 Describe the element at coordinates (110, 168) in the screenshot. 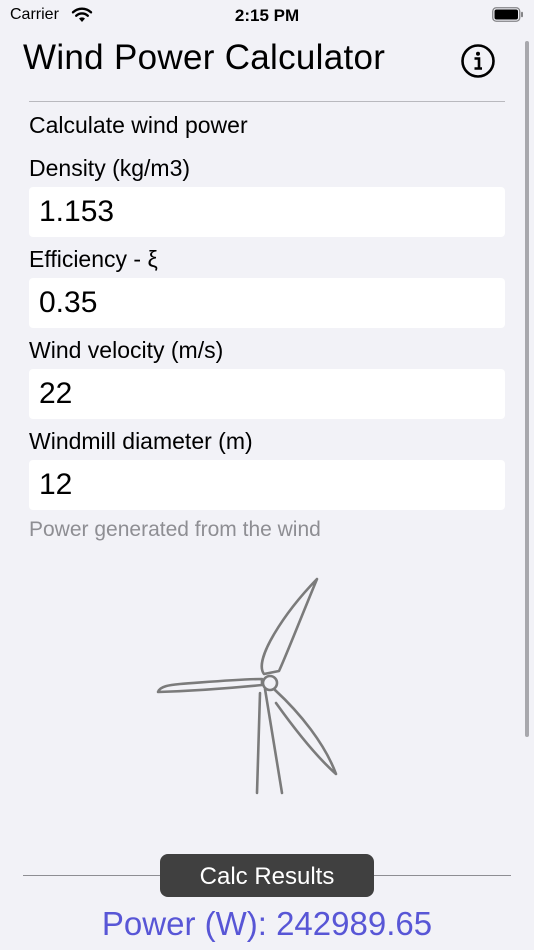

I see `density-label: Density (kg/m3)` at that location.